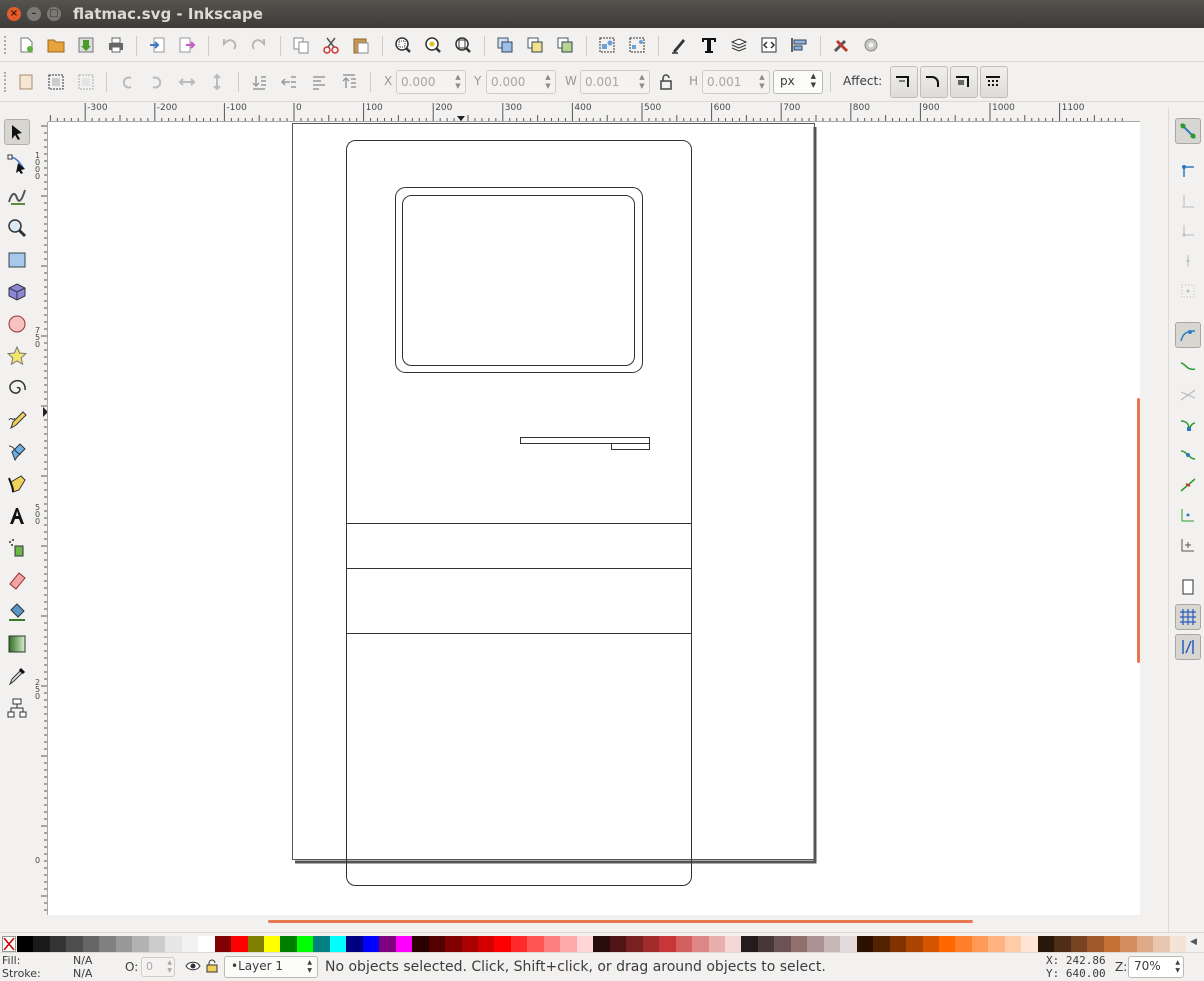 The height and width of the screenshot is (981, 1204). I want to click on snap-nodes-toggle, so click(1188, 335).